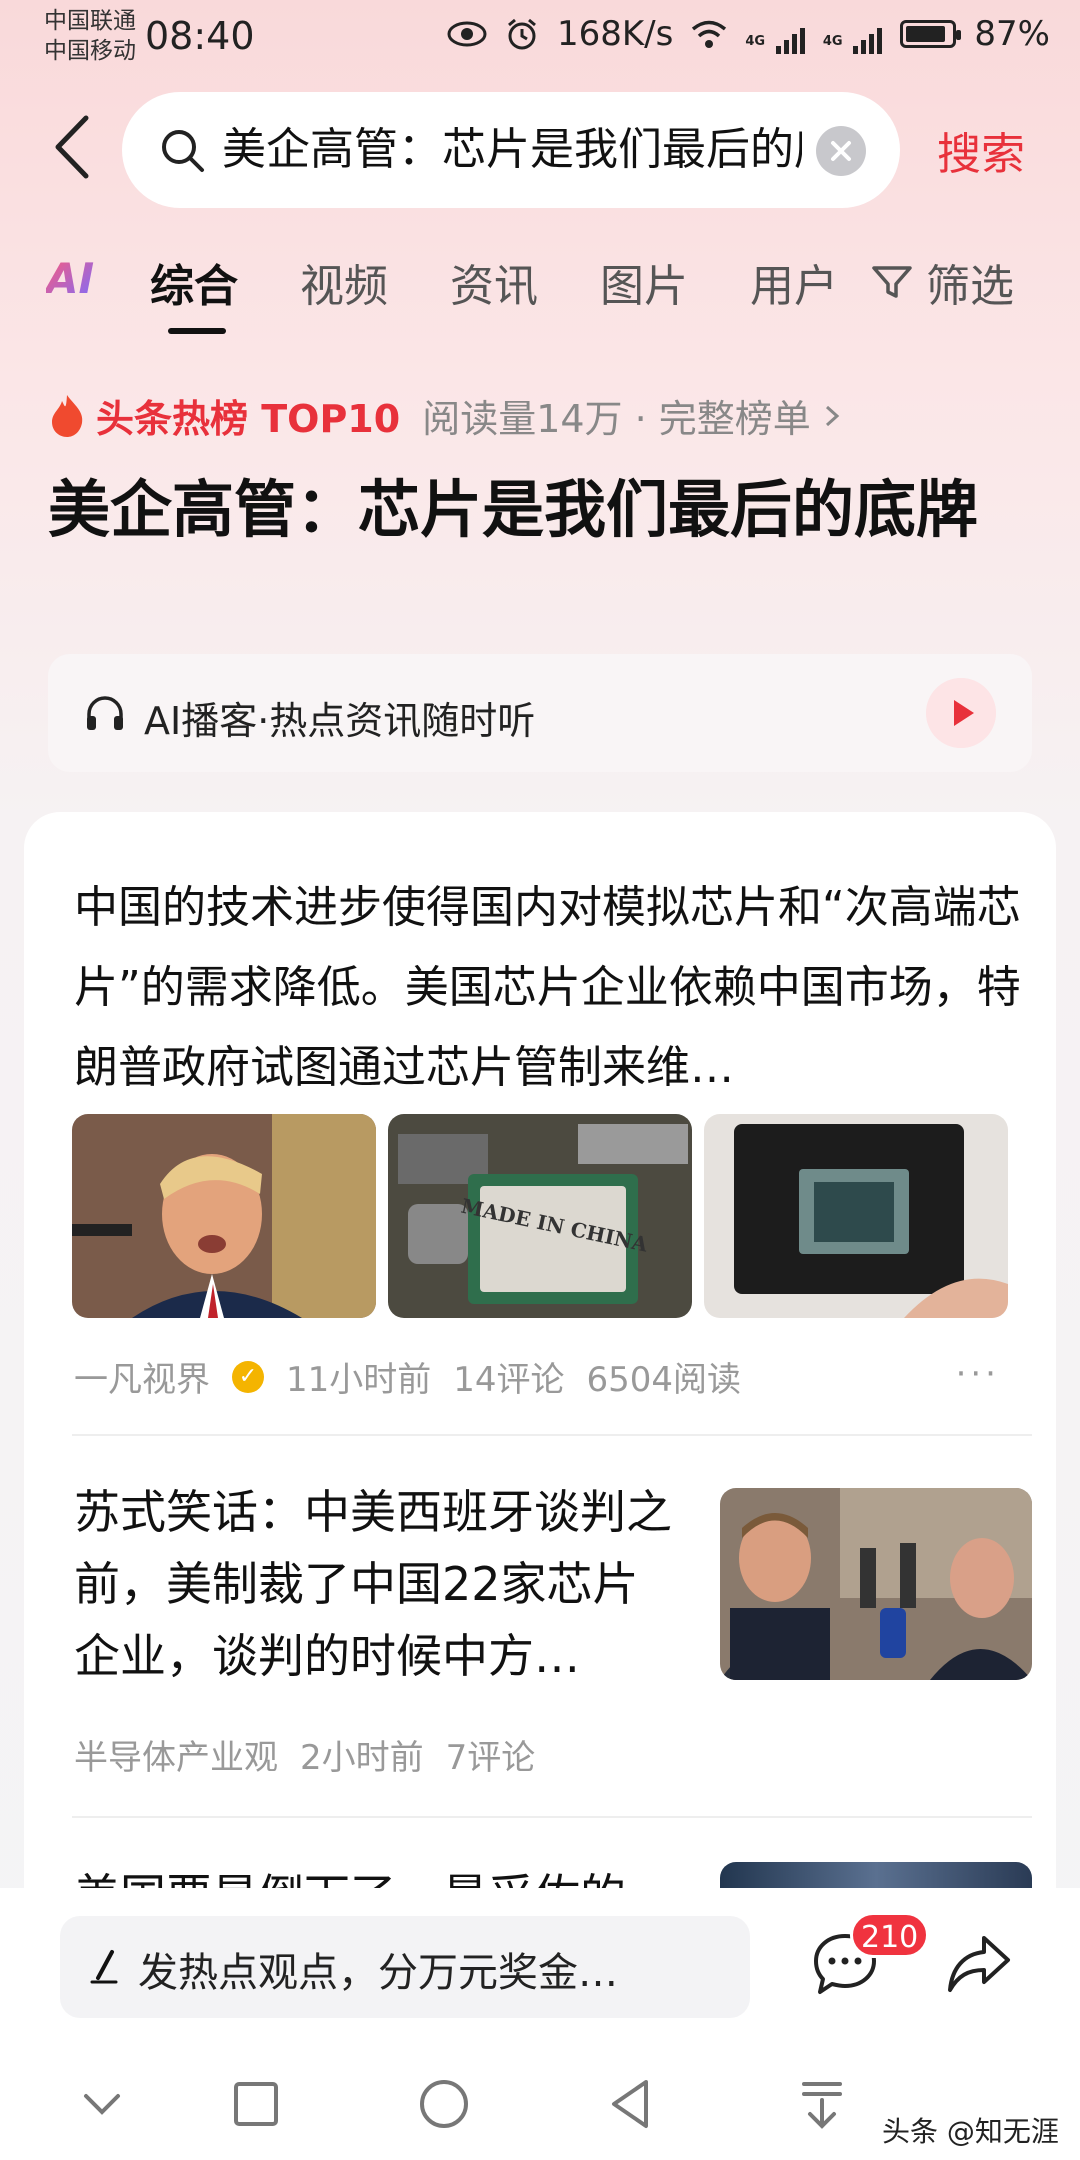 This screenshot has height=2160, width=1080. Describe the element at coordinates (616, 419) in the screenshot. I see `hot-board-meta: 阅读量14万 · 完整榜单` at that location.